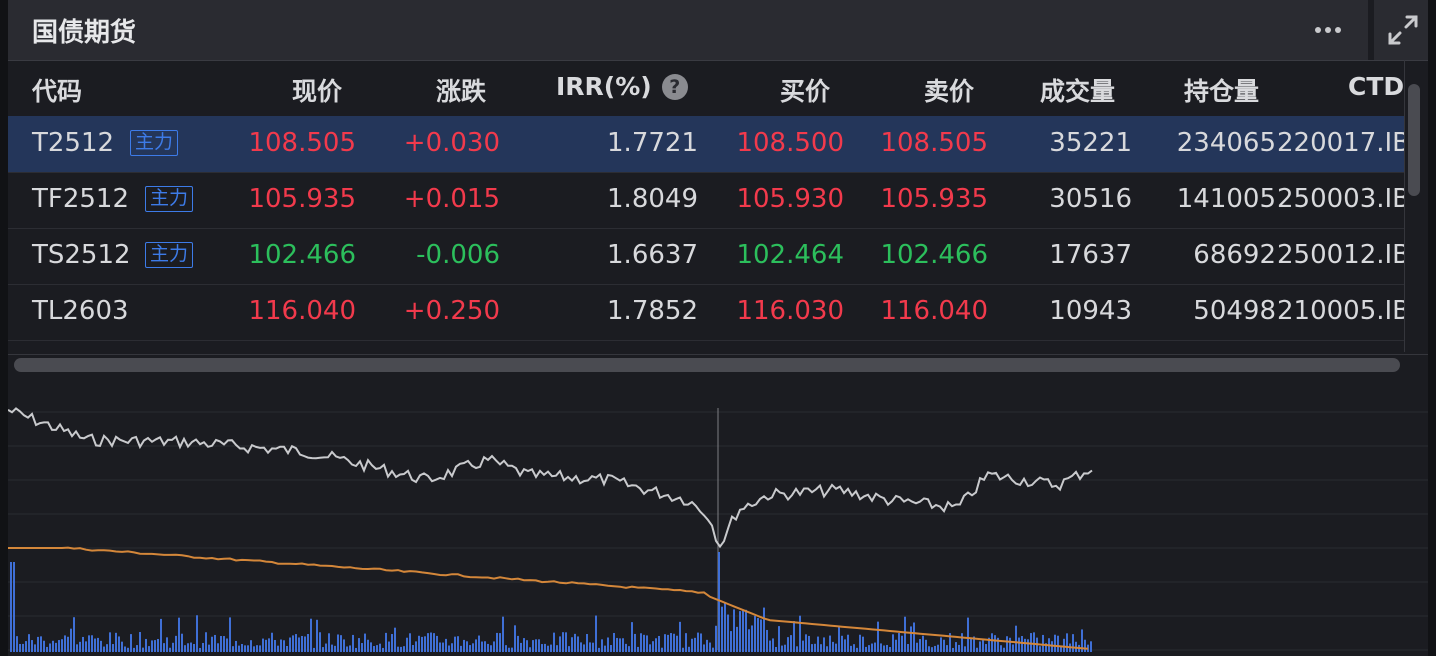 This screenshot has height=656, width=1436. I want to click on row-oi: 141005, so click(1226, 199).